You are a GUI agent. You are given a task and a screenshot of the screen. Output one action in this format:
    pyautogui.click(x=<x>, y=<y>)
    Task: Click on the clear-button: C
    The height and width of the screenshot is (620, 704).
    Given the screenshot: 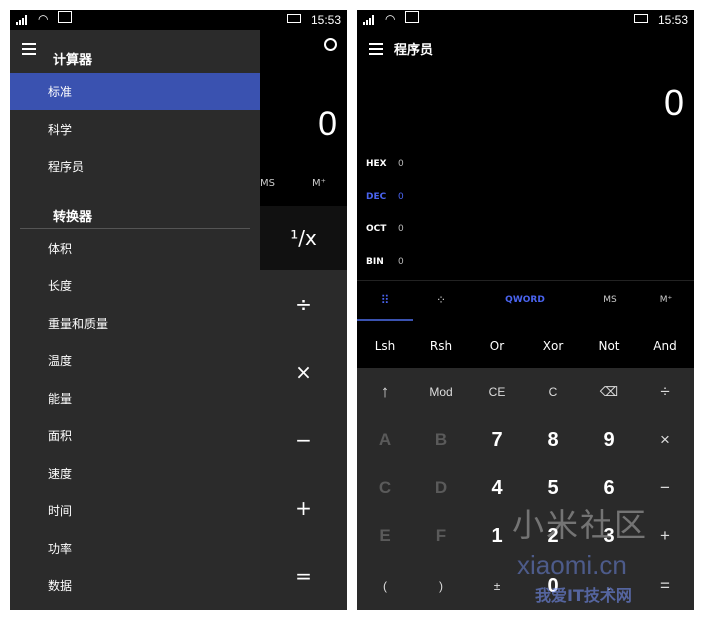 What is the action you would take?
    pyautogui.click(x=553, y=392)
    